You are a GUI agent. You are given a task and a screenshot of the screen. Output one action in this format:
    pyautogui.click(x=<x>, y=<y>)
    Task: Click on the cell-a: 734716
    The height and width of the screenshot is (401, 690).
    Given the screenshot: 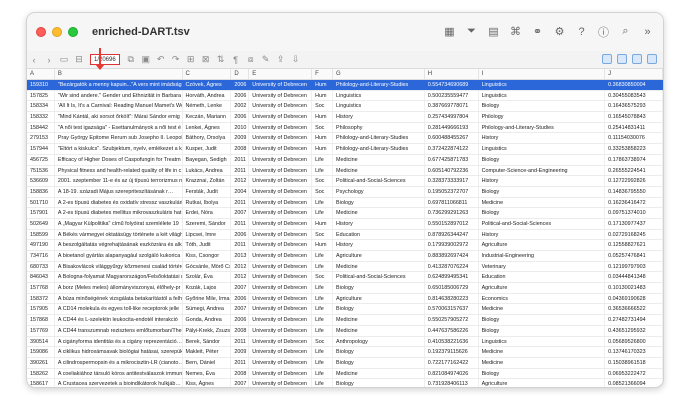 What is the action you would take?
    pyautogui.click(x=41, y=256)
    